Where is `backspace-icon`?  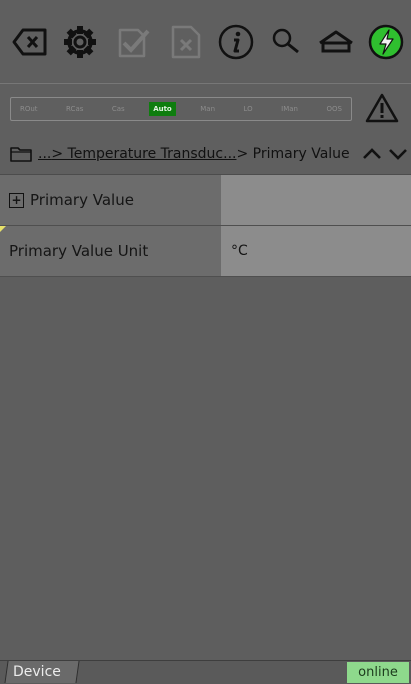 backspace-icon is located at coordinates (30, 42).